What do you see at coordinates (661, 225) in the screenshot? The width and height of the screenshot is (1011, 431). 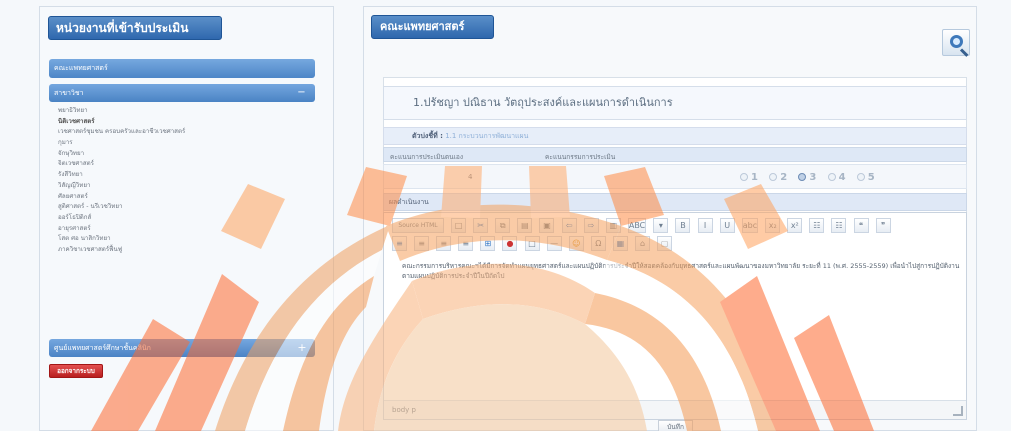 I see `dropdown-icon: ▾` at bounding box center [661, 225].